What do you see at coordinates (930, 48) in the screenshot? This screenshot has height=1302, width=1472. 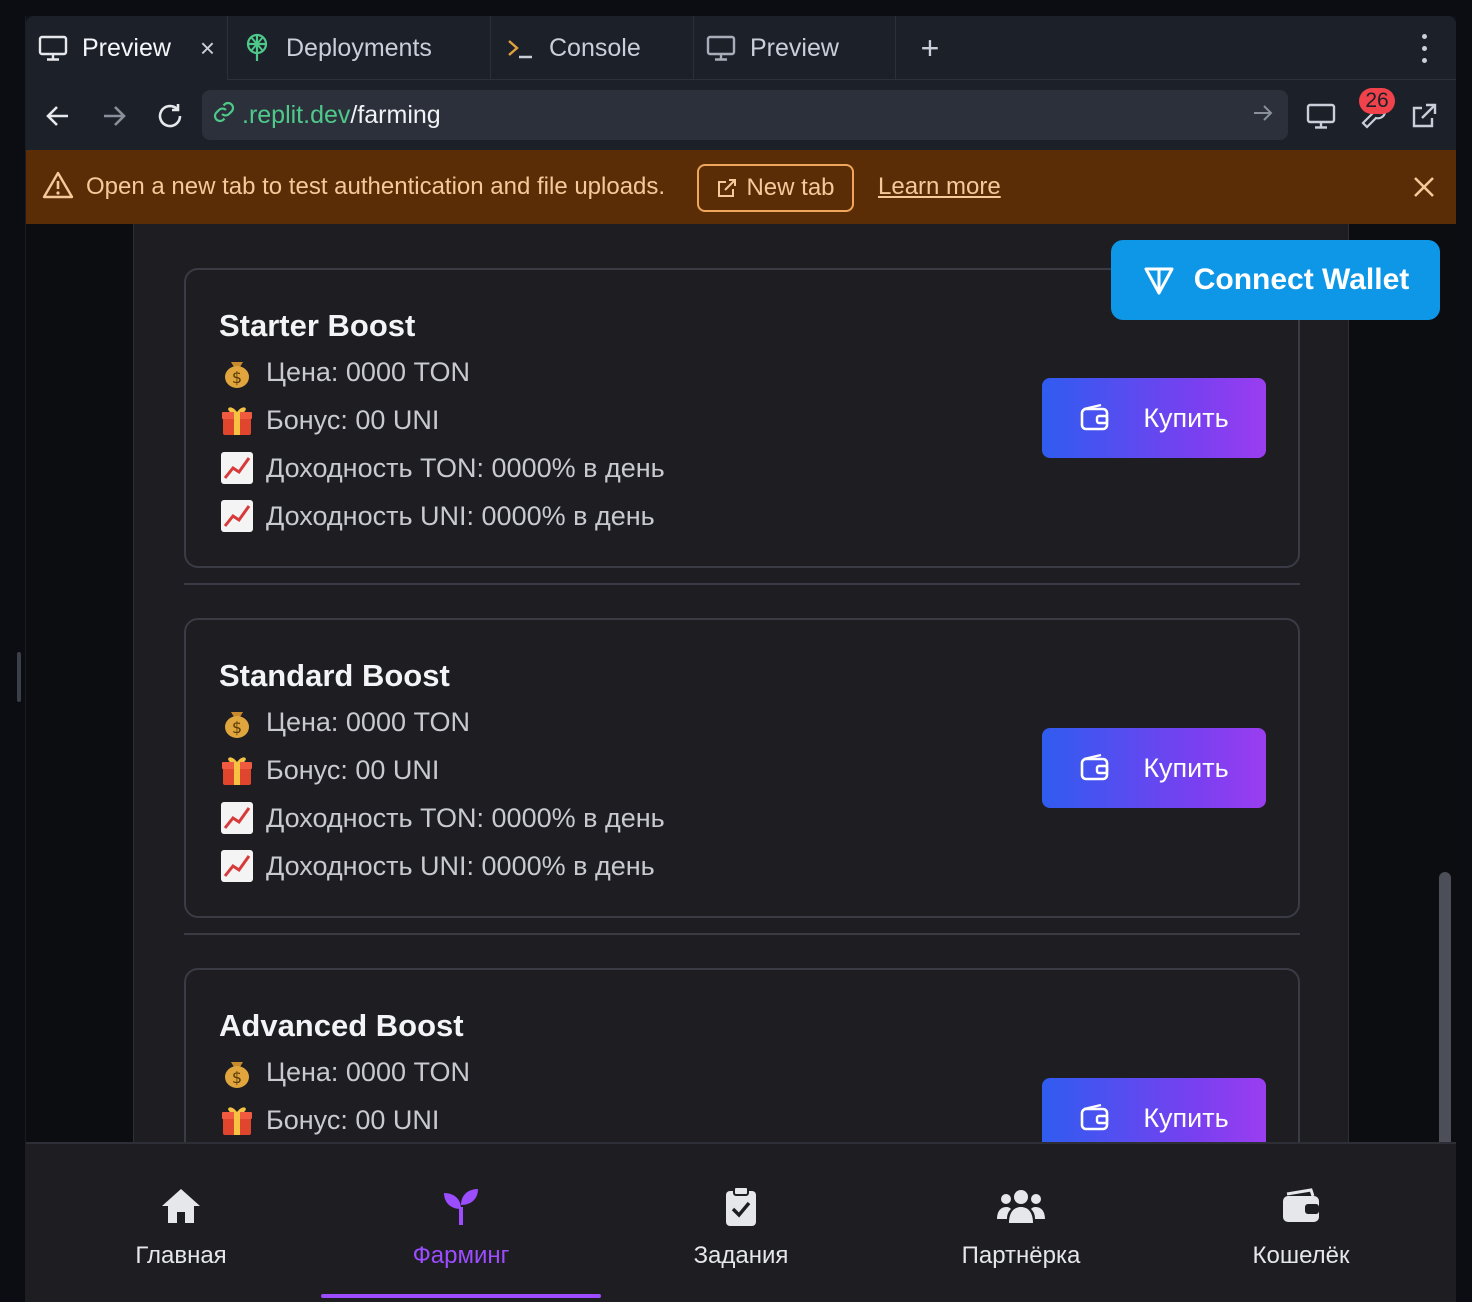 I see `add-tab-button: +` at bounding box center [930, 48].